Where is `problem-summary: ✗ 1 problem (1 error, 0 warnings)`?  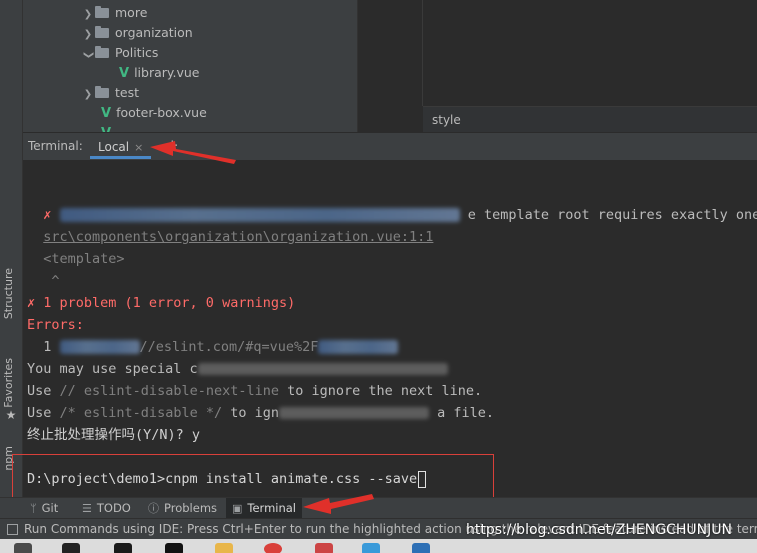
problem-summary: ✗ 1 problem (1 error, 0 warnings) is located at coordinates (161, 303).